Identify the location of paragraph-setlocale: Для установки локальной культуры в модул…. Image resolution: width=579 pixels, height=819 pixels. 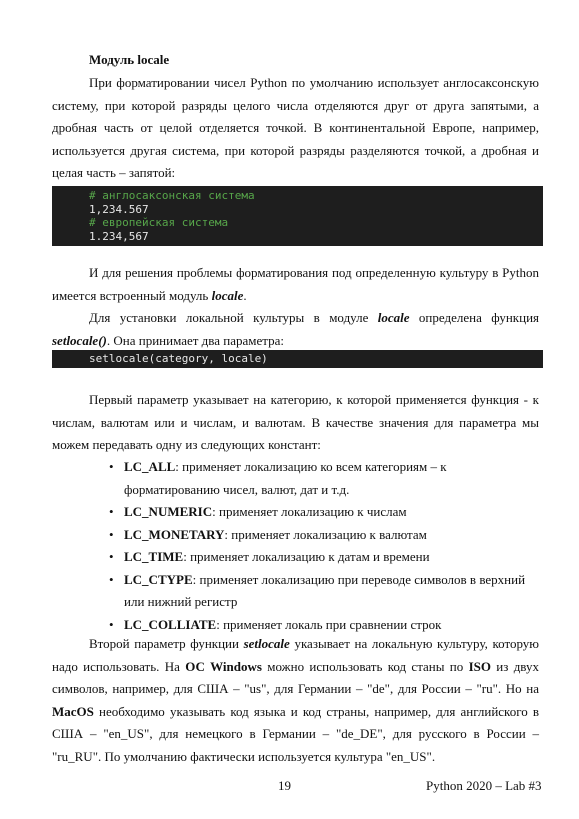
(295, 329).